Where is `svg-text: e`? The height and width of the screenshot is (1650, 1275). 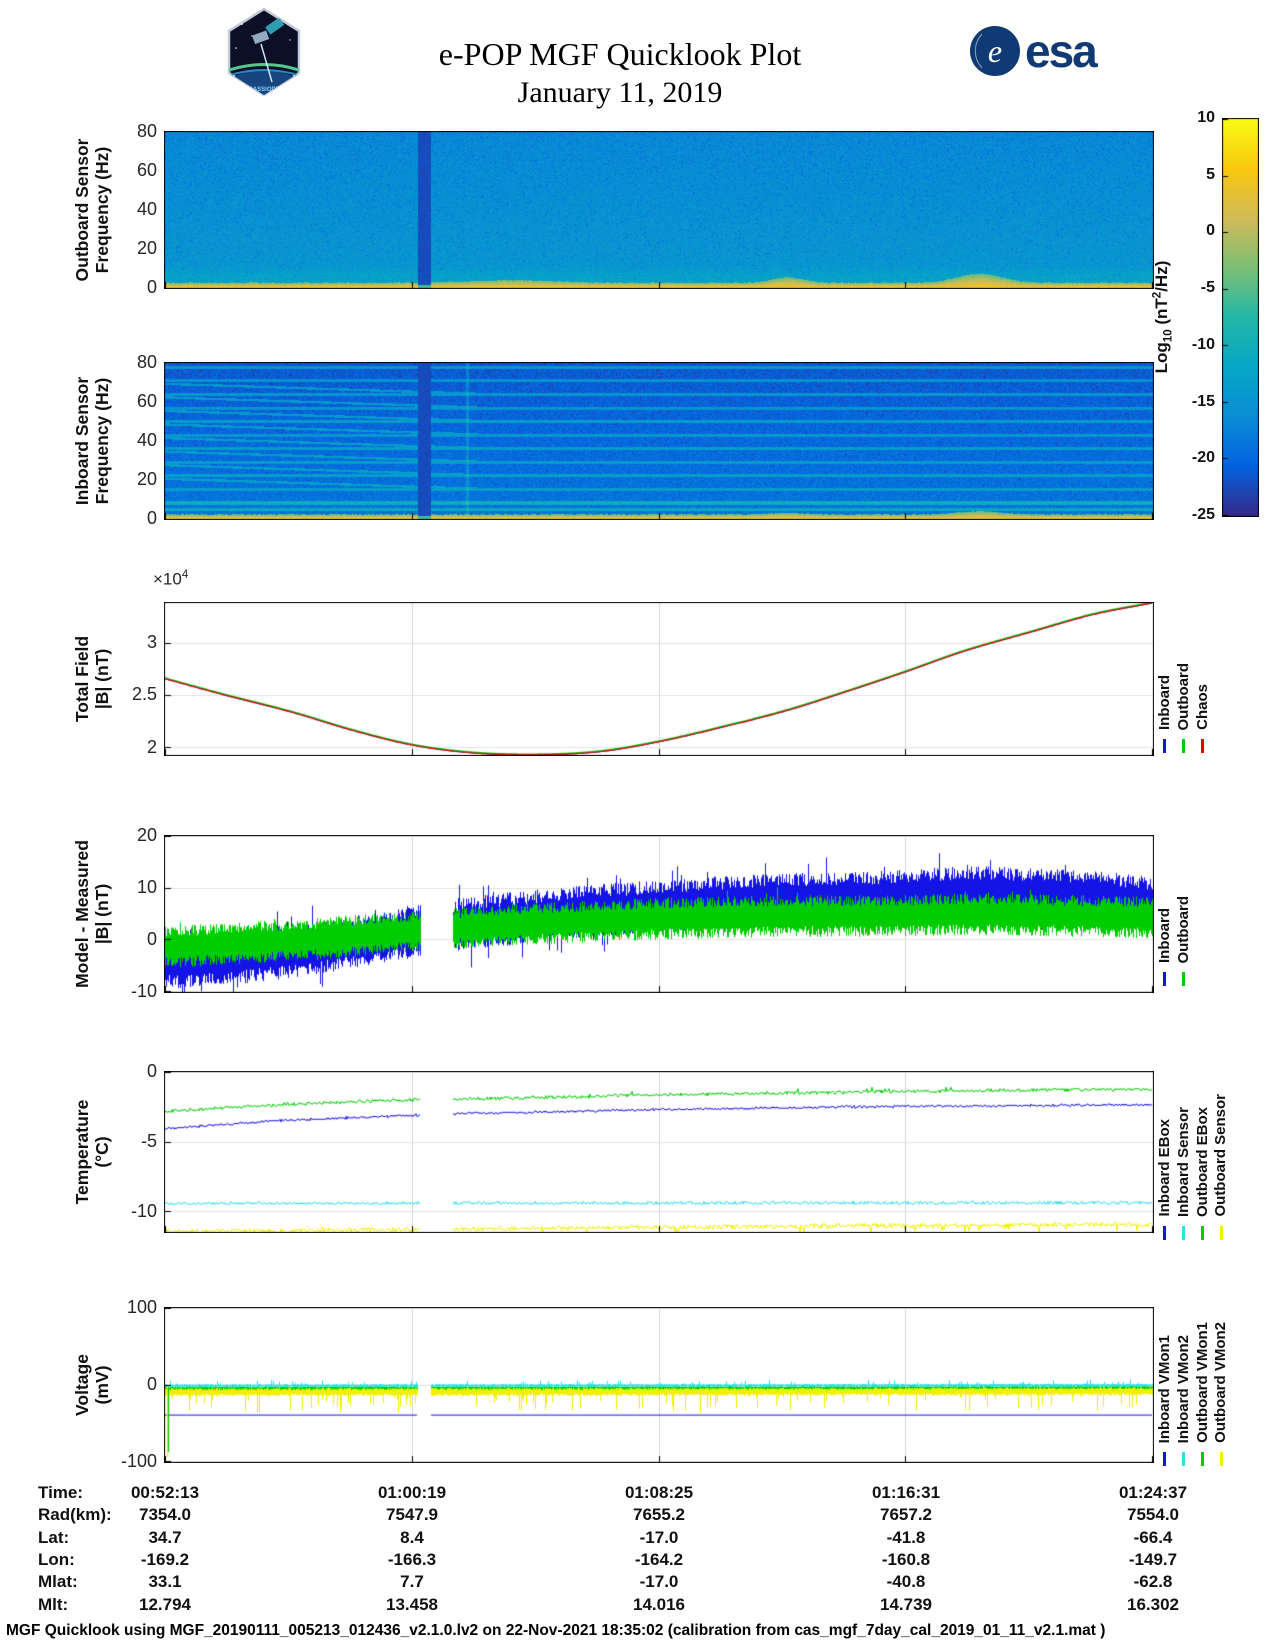 svg-text: e is located at coordinates (995, 51).